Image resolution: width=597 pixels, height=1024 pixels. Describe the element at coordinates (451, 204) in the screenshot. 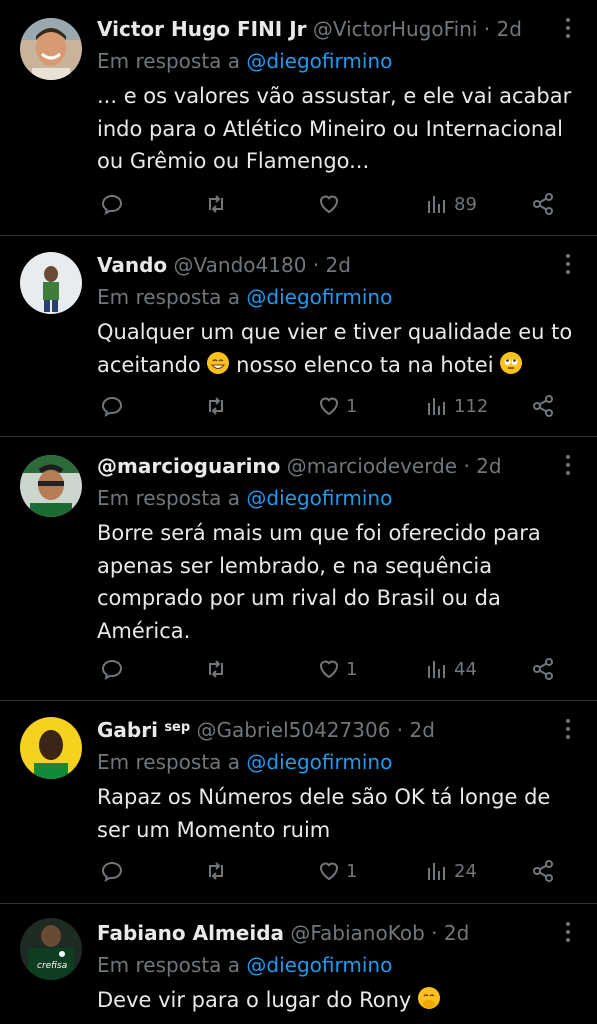

I see `views-button: 89` at that location.